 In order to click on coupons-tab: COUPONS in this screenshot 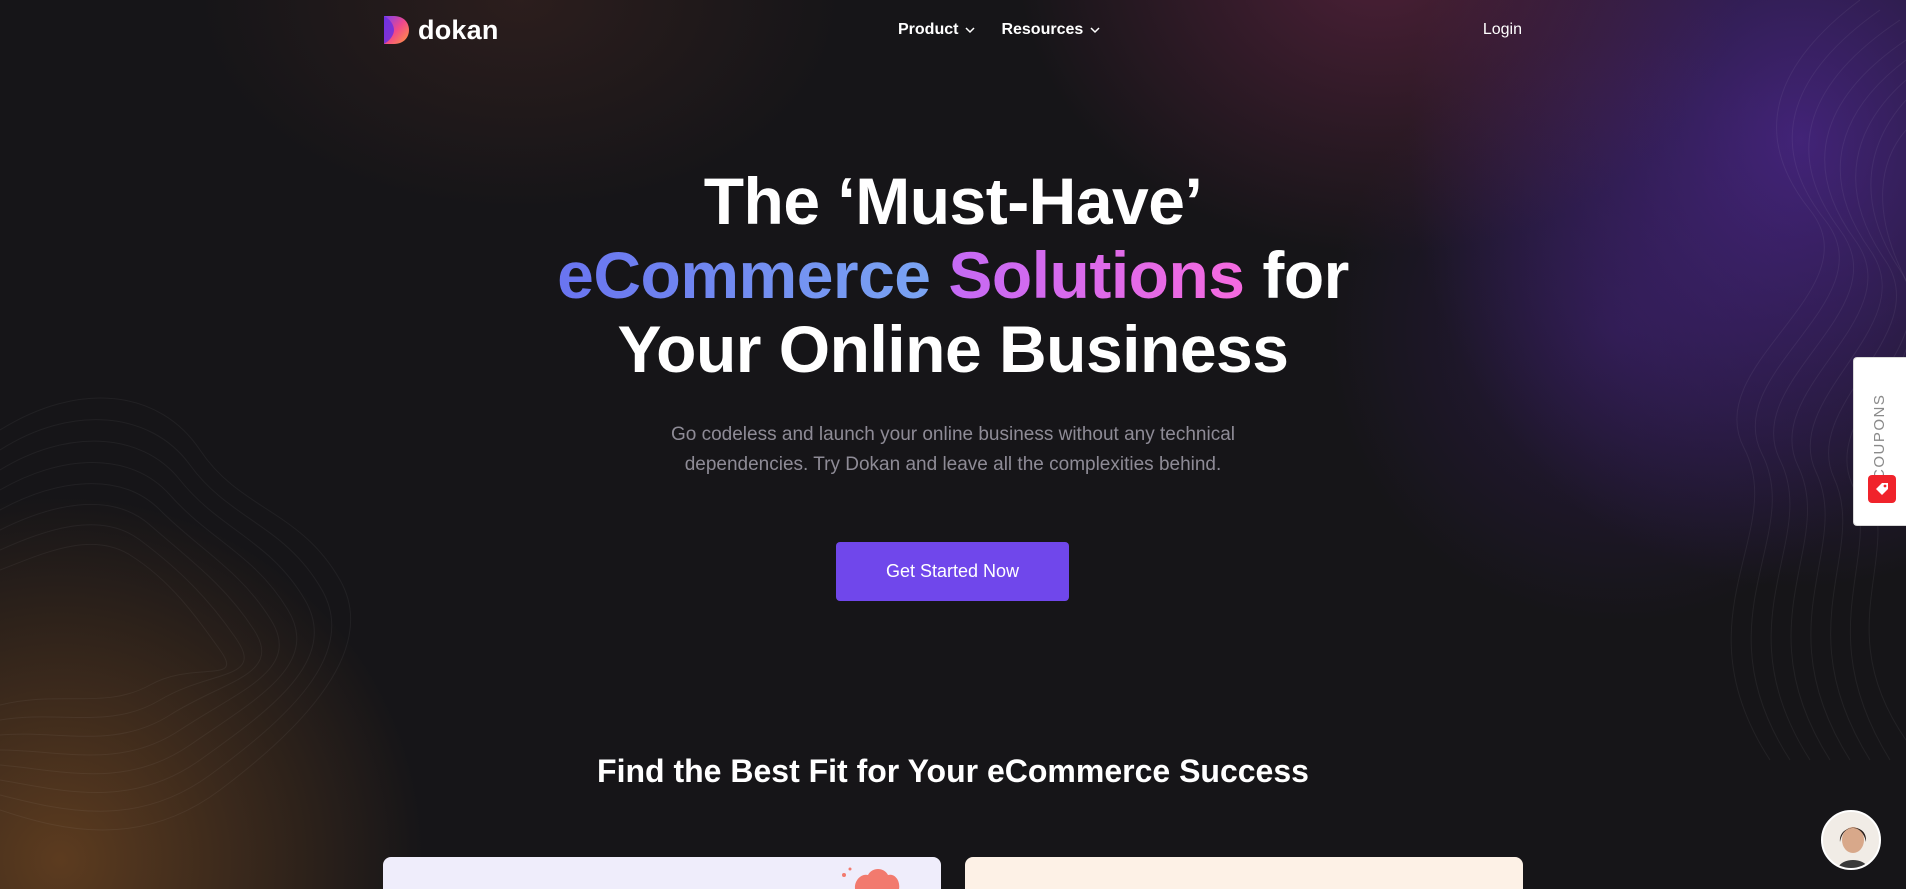, I will do `click(1879, 441)`.